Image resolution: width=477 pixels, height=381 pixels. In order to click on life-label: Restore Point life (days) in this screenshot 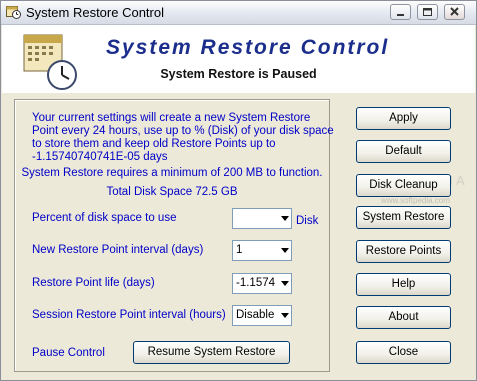, I will do `click(93, 283)`.